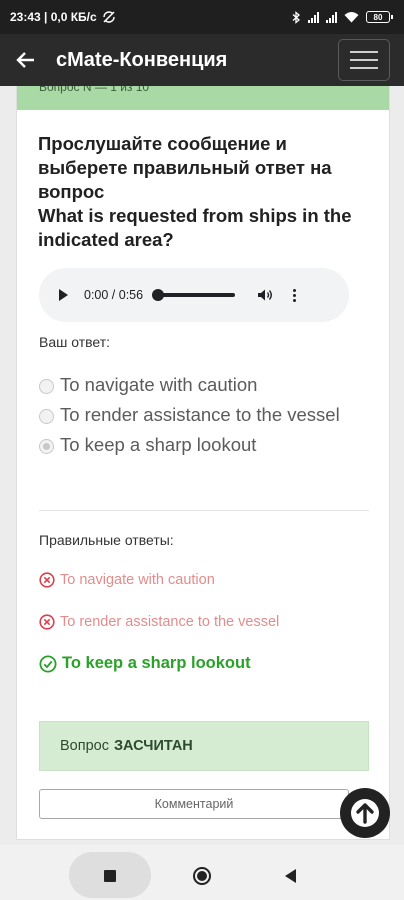 The height and width of the screenshot is (900, 404). What do you see at coordinates (364, 60) in the screenshot?
I see `menu-button` at bounding box center [364, 60].